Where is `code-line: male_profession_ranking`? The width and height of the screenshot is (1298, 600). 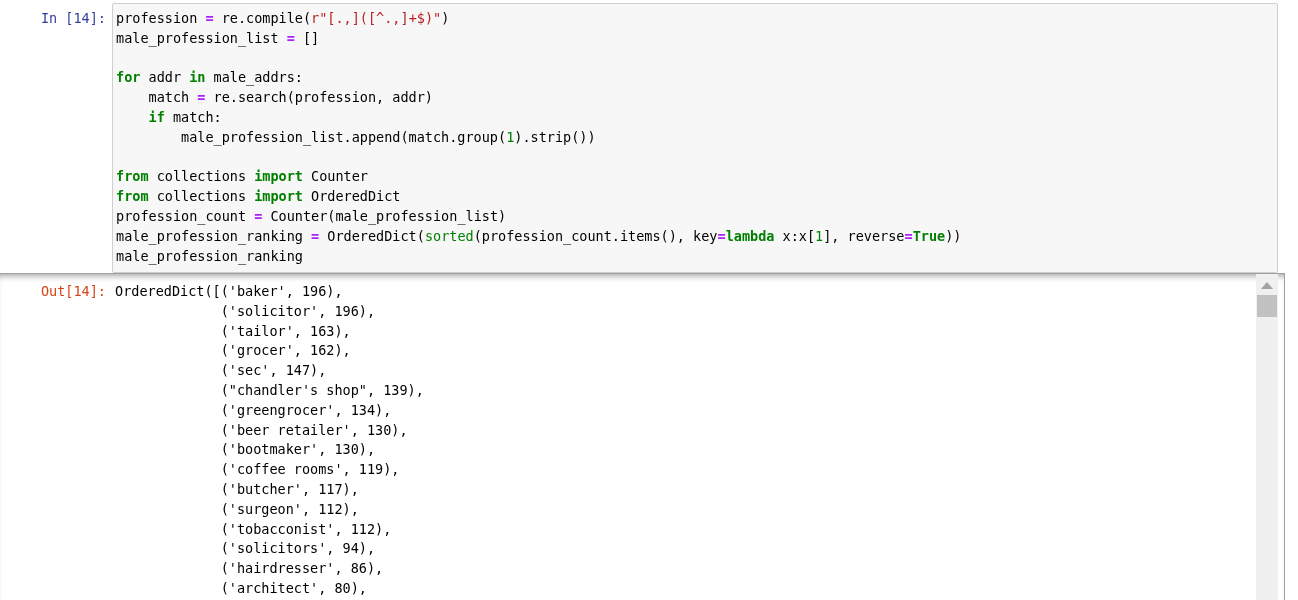
code-line: male_profession_ranking is located at coordinates (209, 256).